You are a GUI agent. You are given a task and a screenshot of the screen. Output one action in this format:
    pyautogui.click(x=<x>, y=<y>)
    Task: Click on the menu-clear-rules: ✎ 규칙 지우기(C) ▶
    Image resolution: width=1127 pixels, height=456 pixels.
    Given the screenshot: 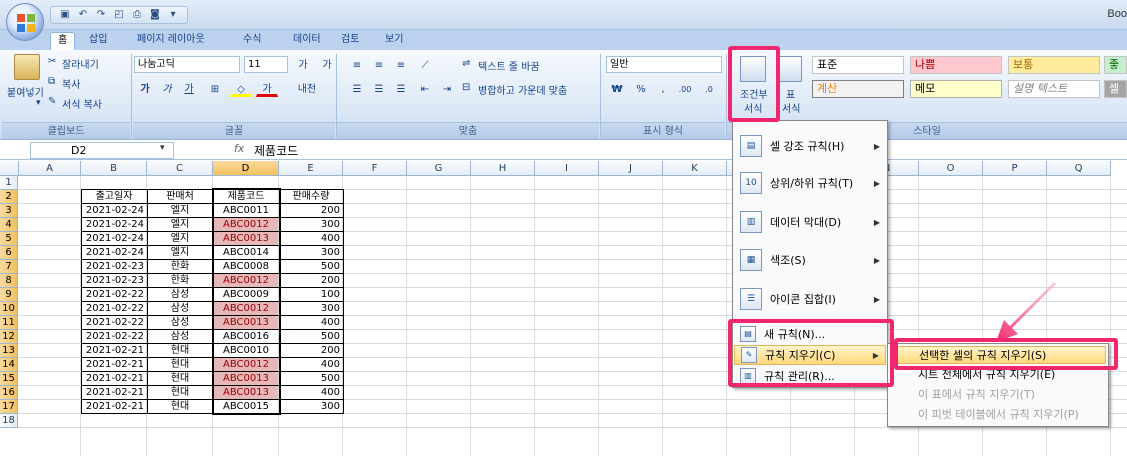 What is the action you would take?
    pyautogui.click(x=810, y=355)
    